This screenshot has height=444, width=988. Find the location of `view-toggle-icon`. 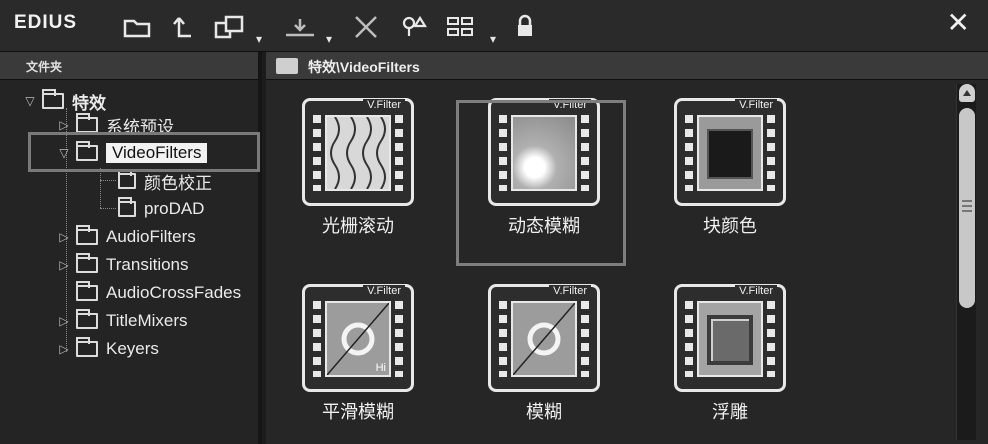

view-toggle-icon is located at coordinates (462, 27).